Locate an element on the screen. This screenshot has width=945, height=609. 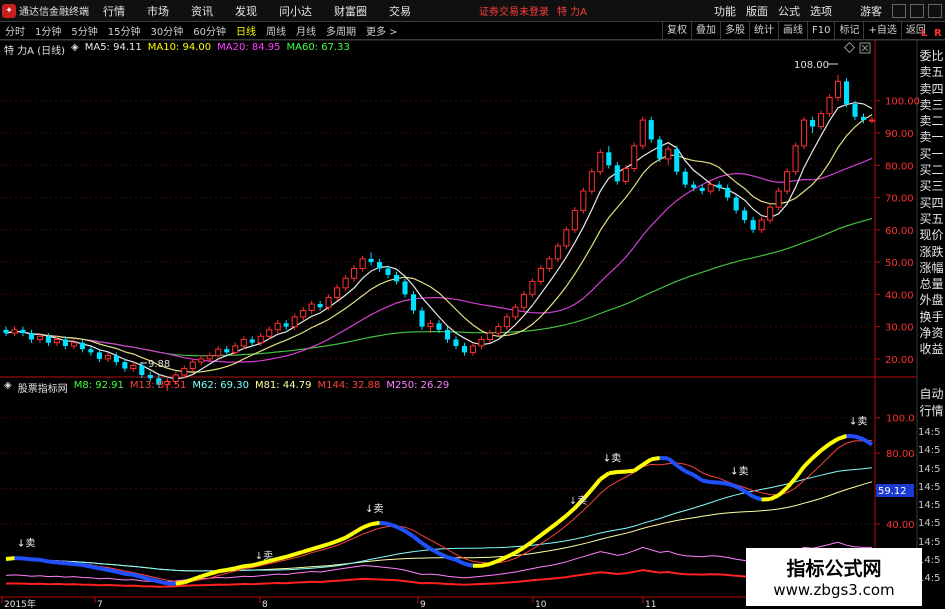
date-label: 2015年 is located at coordinates (20, 603).